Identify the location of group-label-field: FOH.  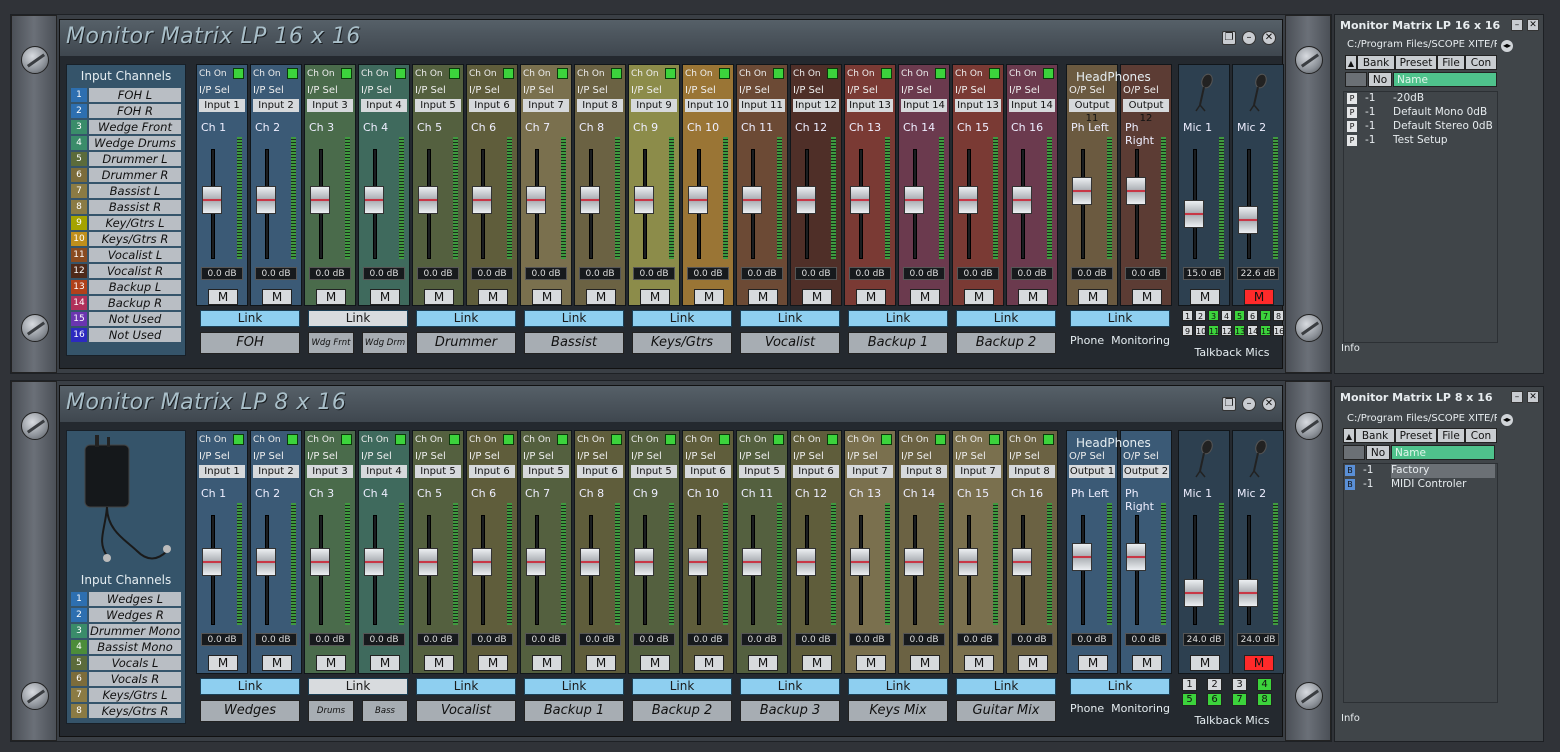
(250, 343).